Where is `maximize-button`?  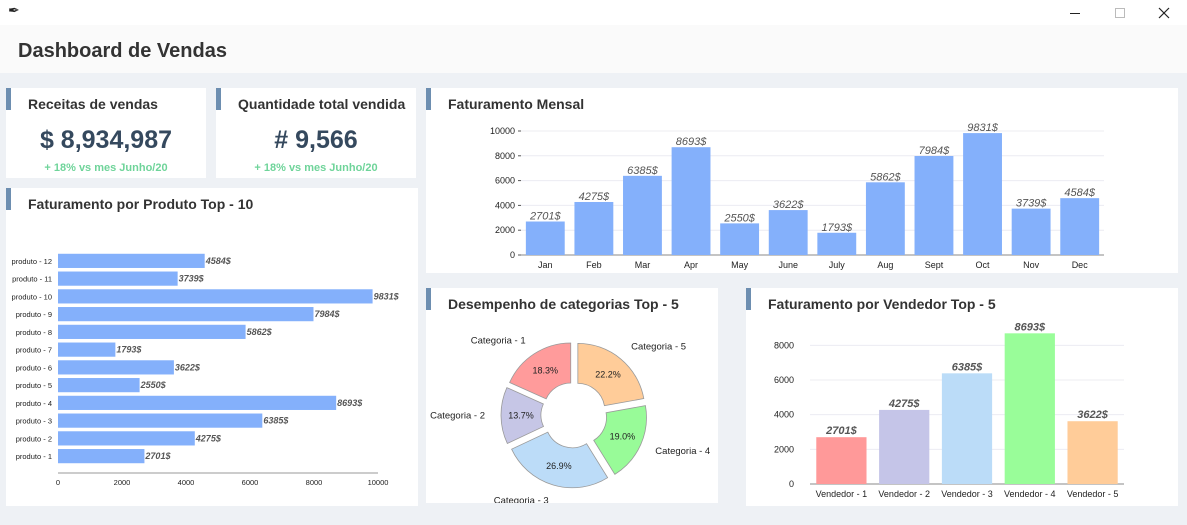
maximize-button is located at coordinates (1120, 12).